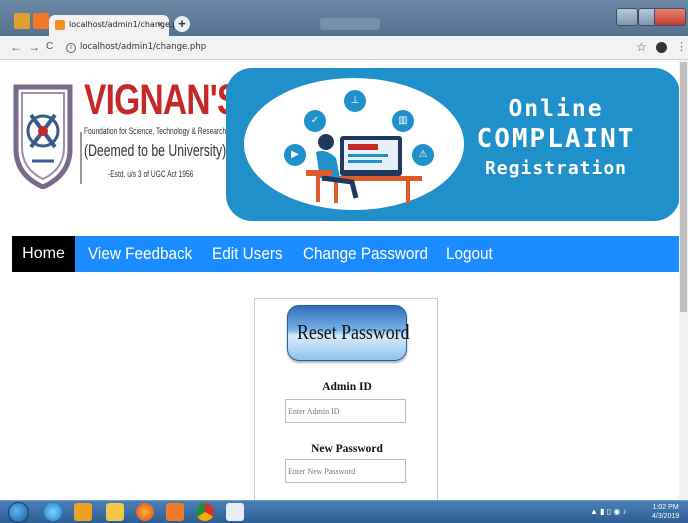  Describe the element at coordinates (145, 512) in the screenshot. I see `firefox-icon` at that location.